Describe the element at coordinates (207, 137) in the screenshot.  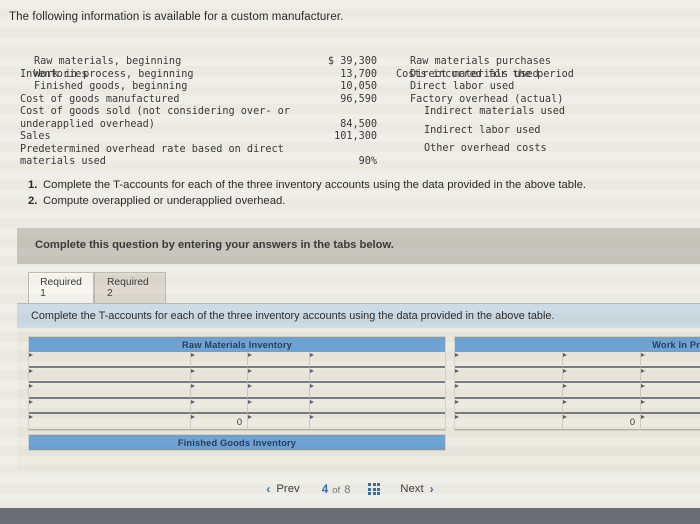
I see `data-table-row: Sales 101,300` at that location.